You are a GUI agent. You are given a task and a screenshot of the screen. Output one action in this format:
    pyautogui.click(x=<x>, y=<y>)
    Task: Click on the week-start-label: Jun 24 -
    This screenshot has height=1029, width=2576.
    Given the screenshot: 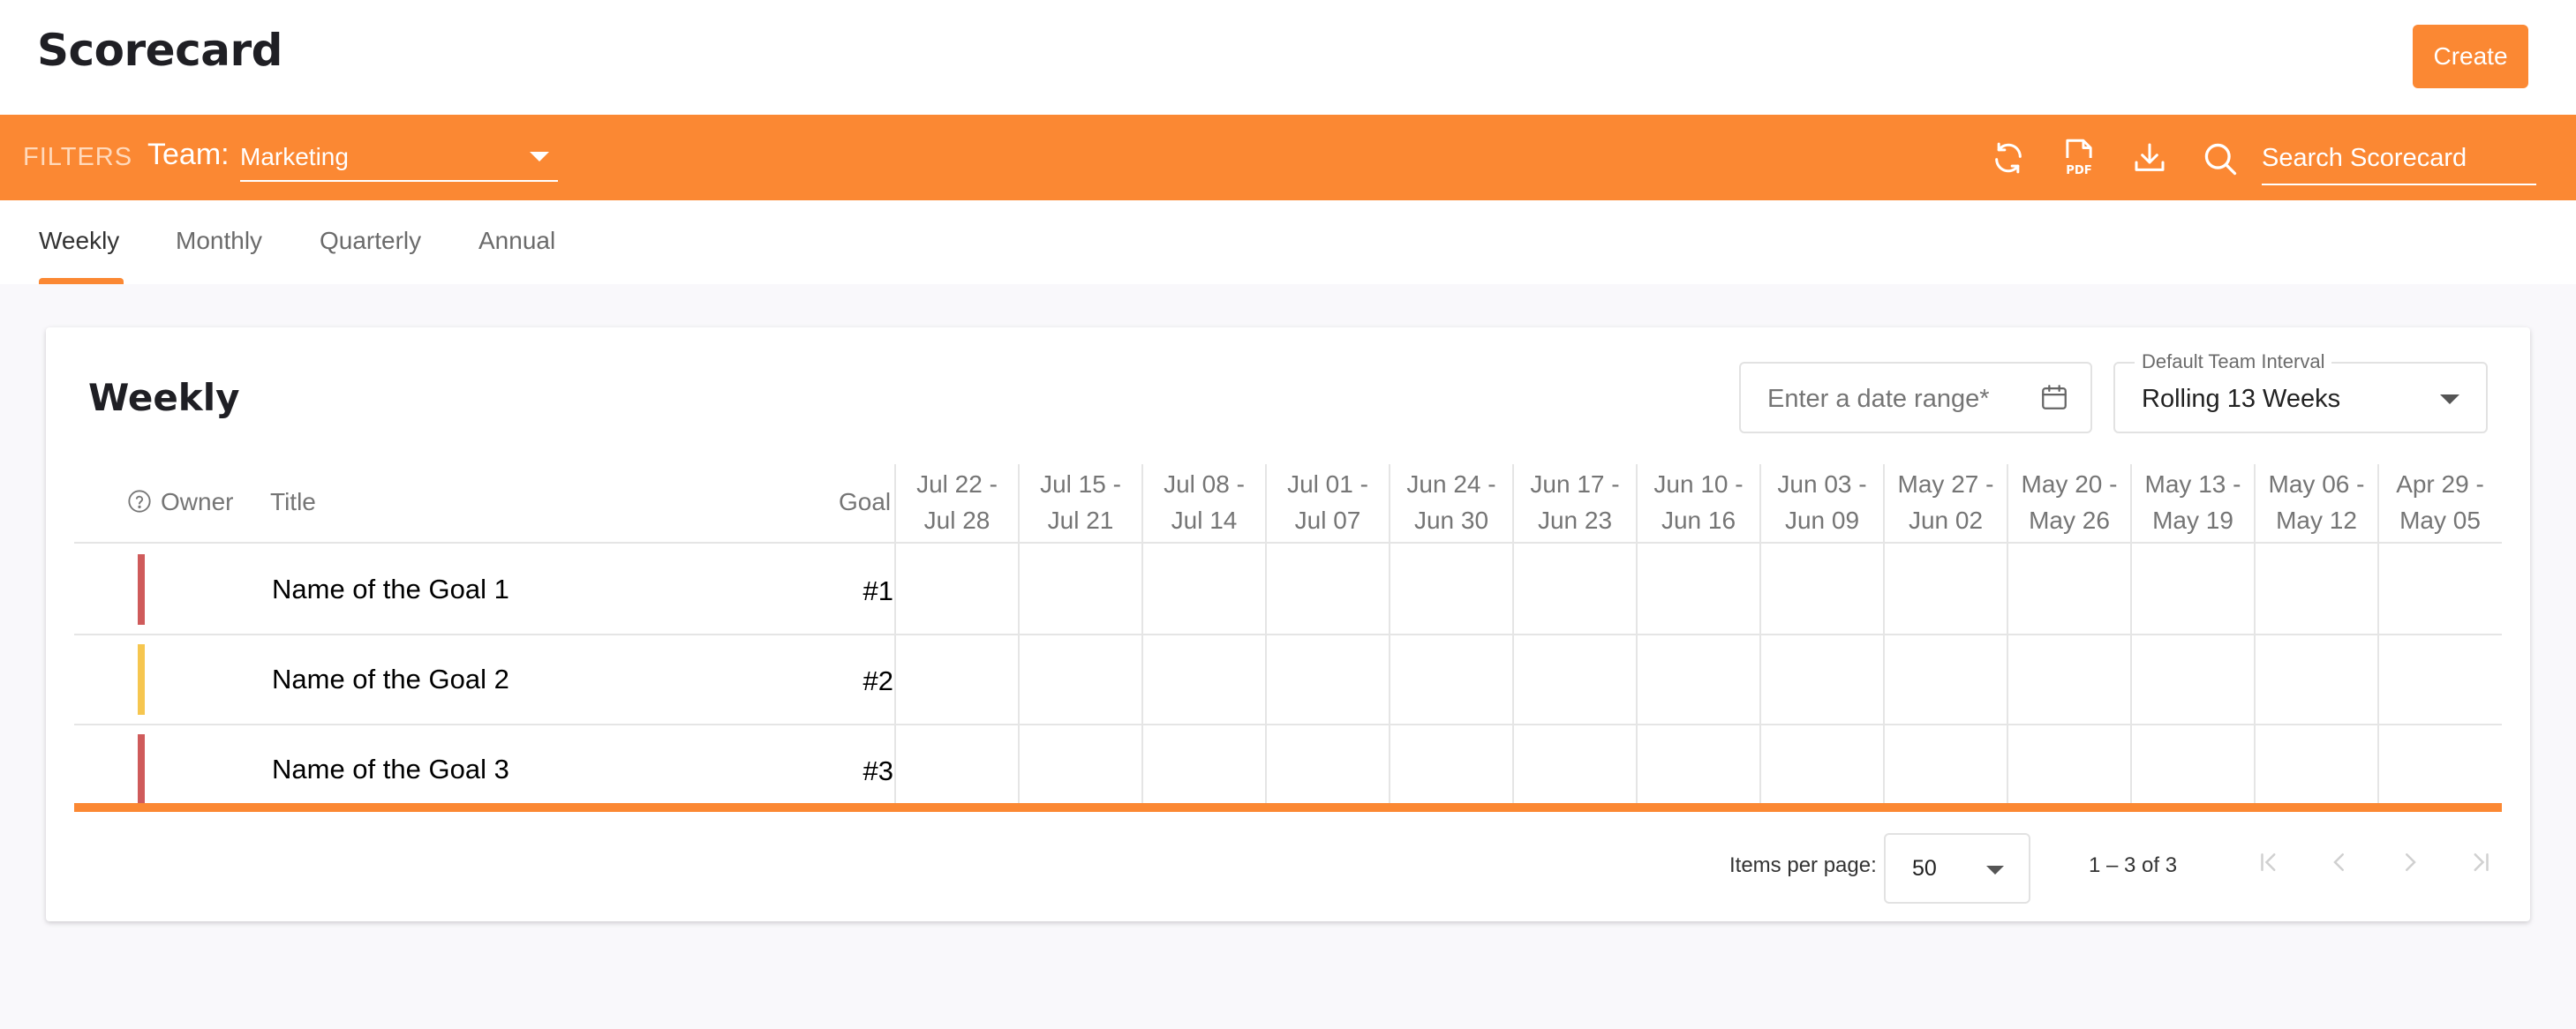 What is the action you would take?
    pyautogui.click(x=1451, y=484)
    